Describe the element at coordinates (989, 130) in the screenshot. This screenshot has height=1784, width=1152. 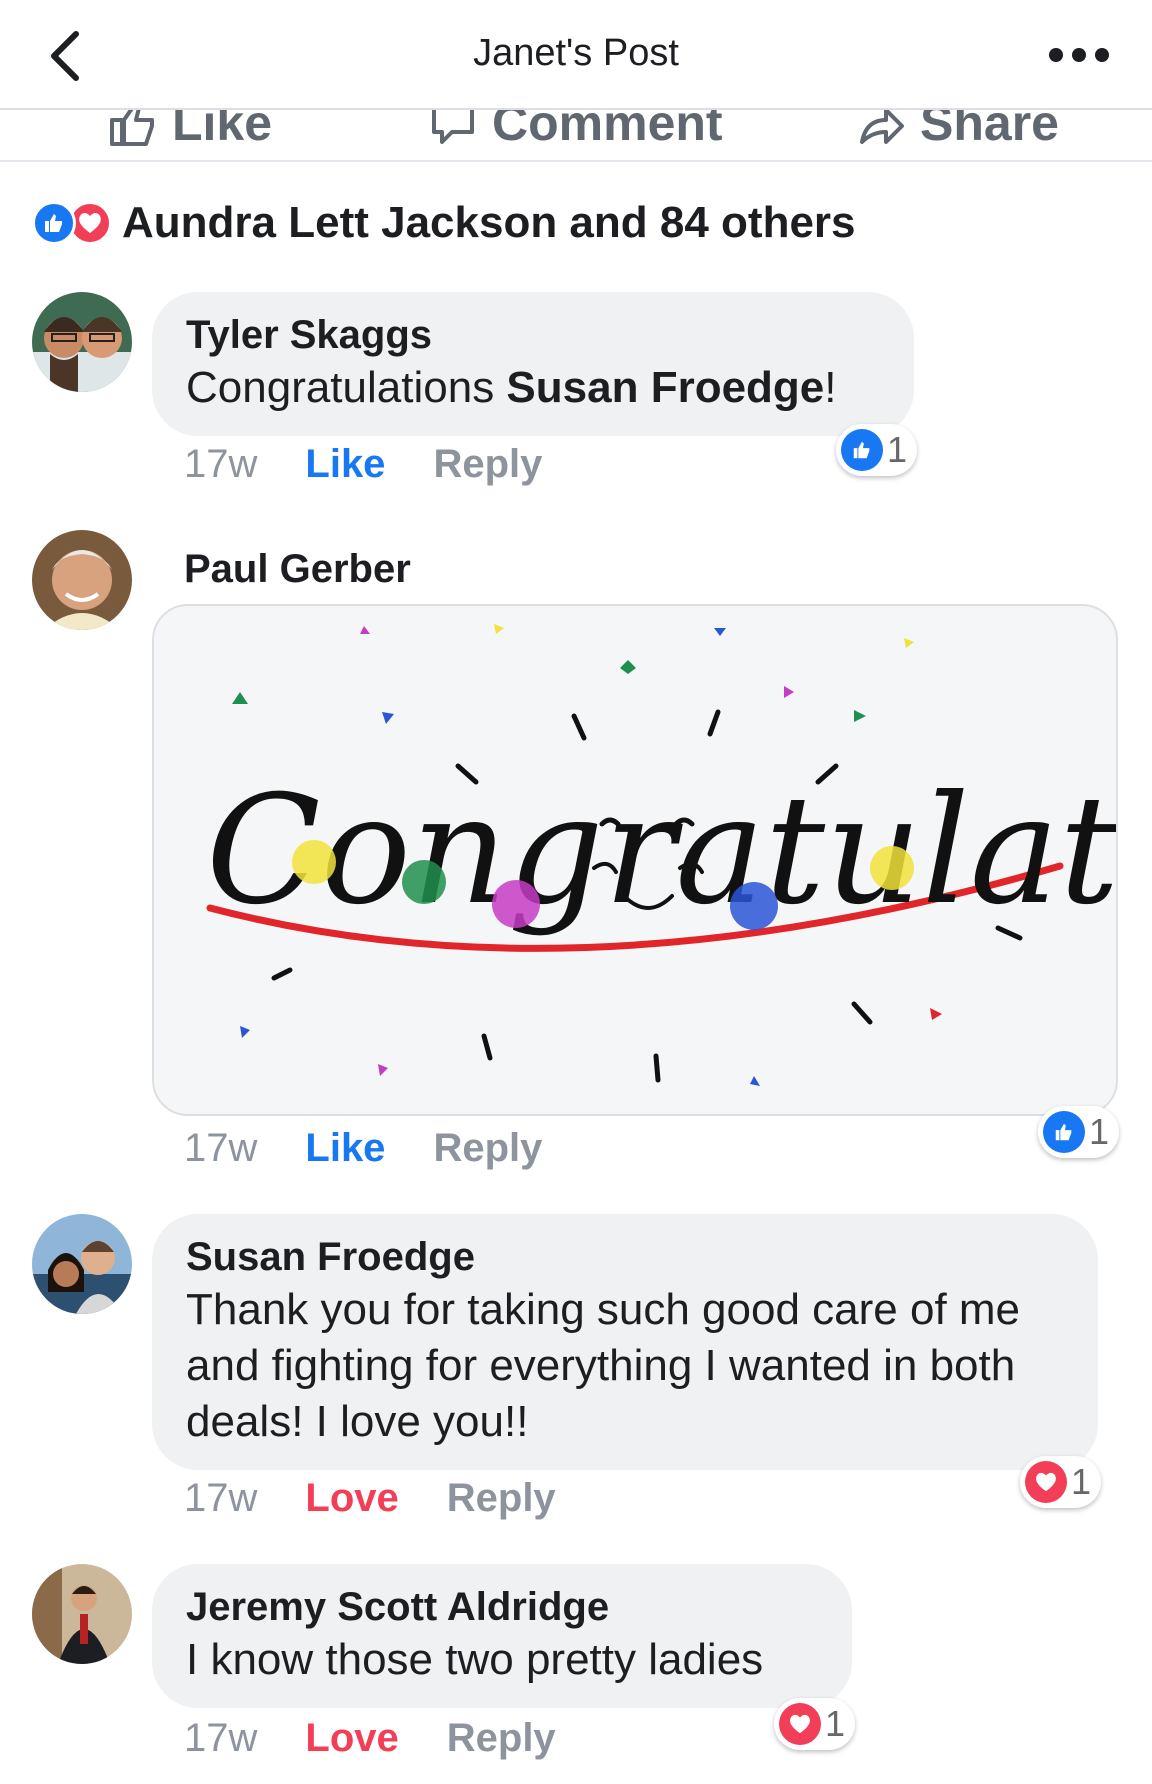
I see `share-action-label: Share` at that location.